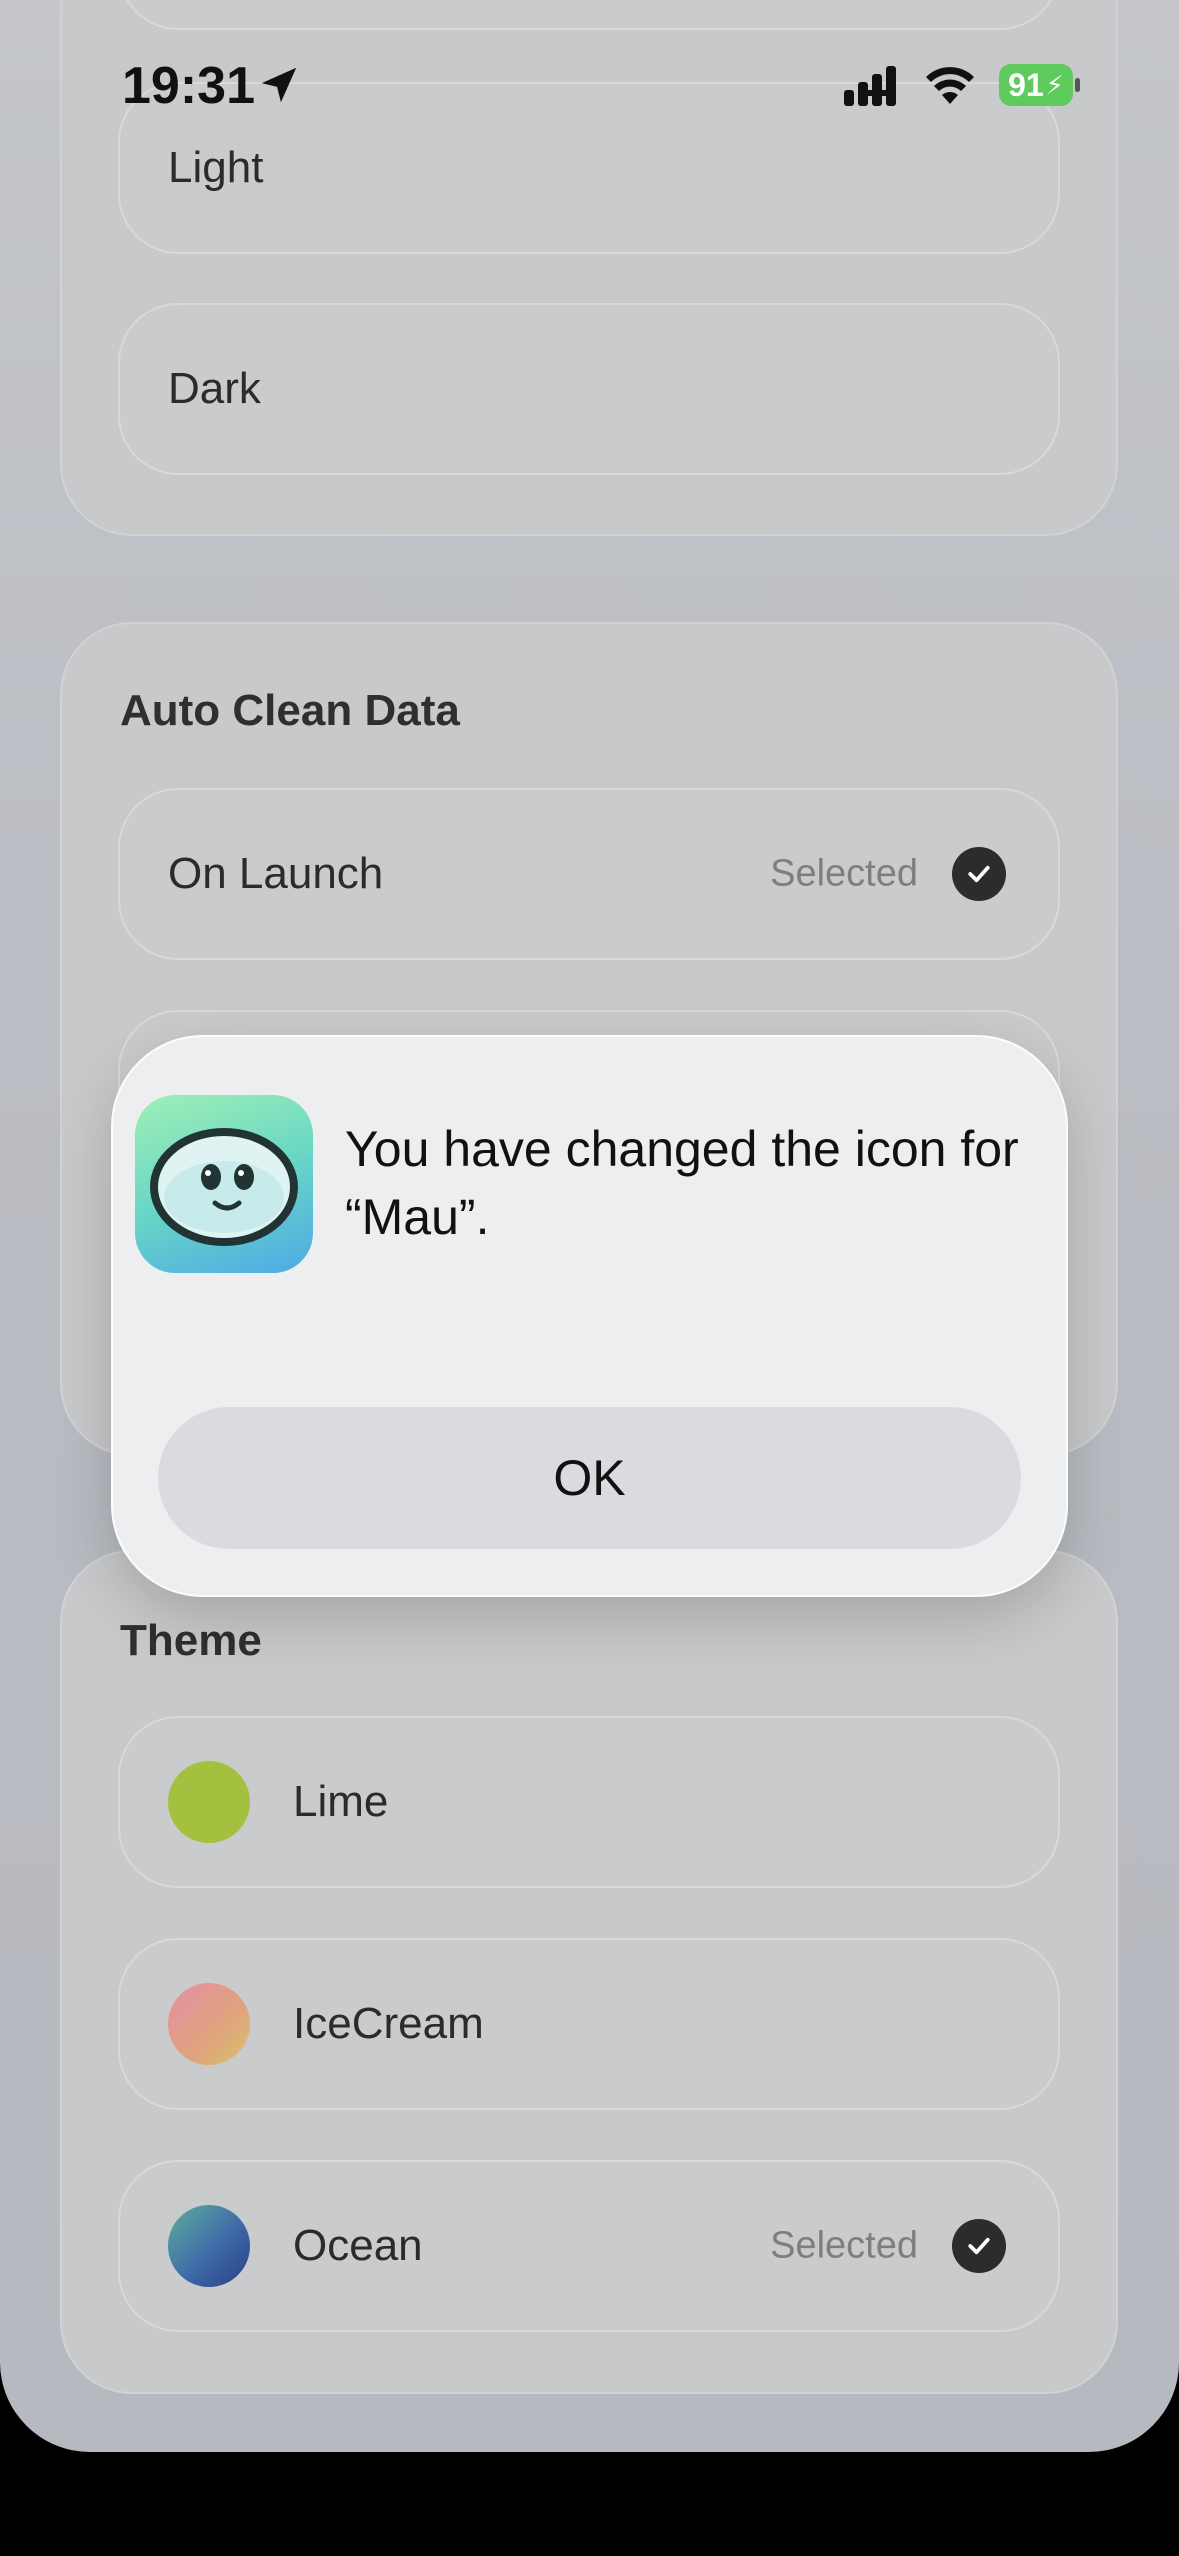 This screenshot has height=2556, width=1179. Describe the element at coordinates (224, 1187) in the screenshot. I see `mau-face-icon` at that location.